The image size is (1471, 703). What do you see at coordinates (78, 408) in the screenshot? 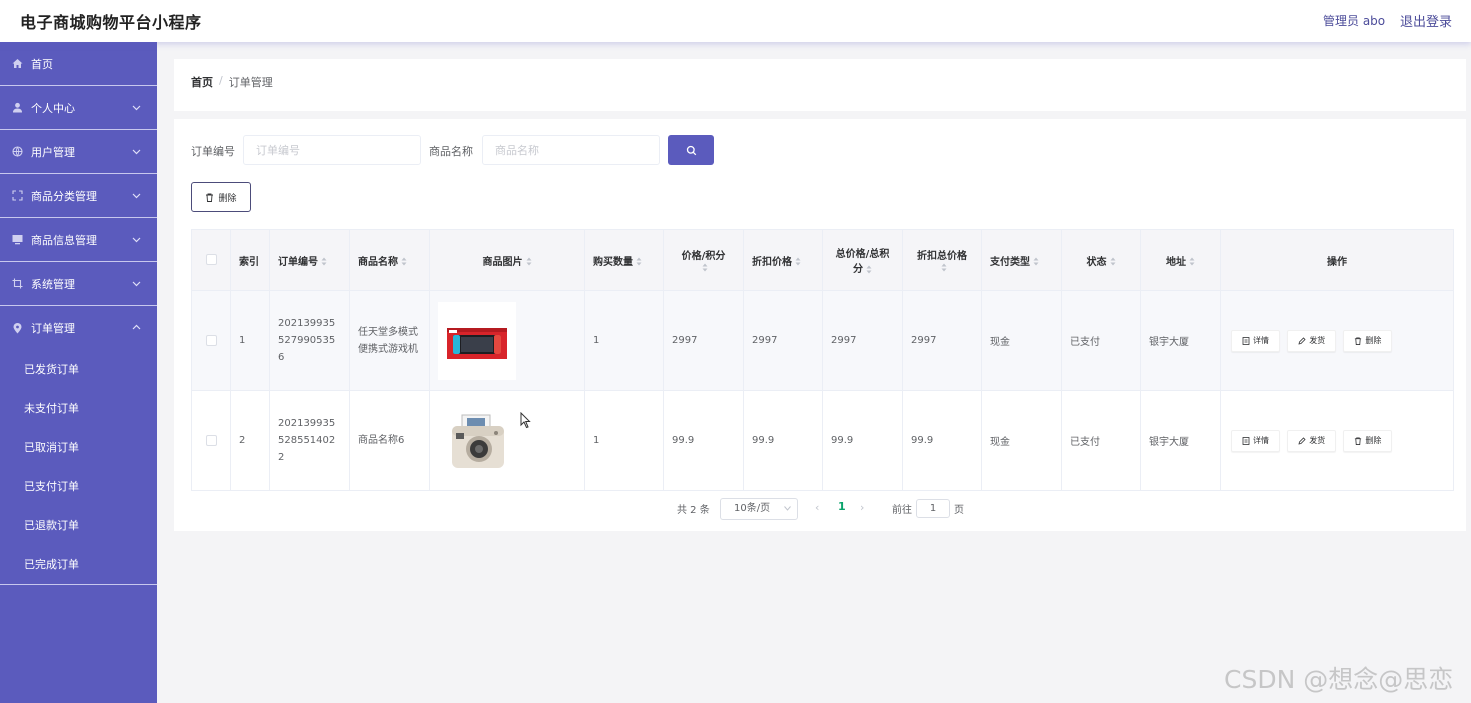
I see `sidebar-sub-unpaid: 未支付订单` at bounding box center [78, 408].